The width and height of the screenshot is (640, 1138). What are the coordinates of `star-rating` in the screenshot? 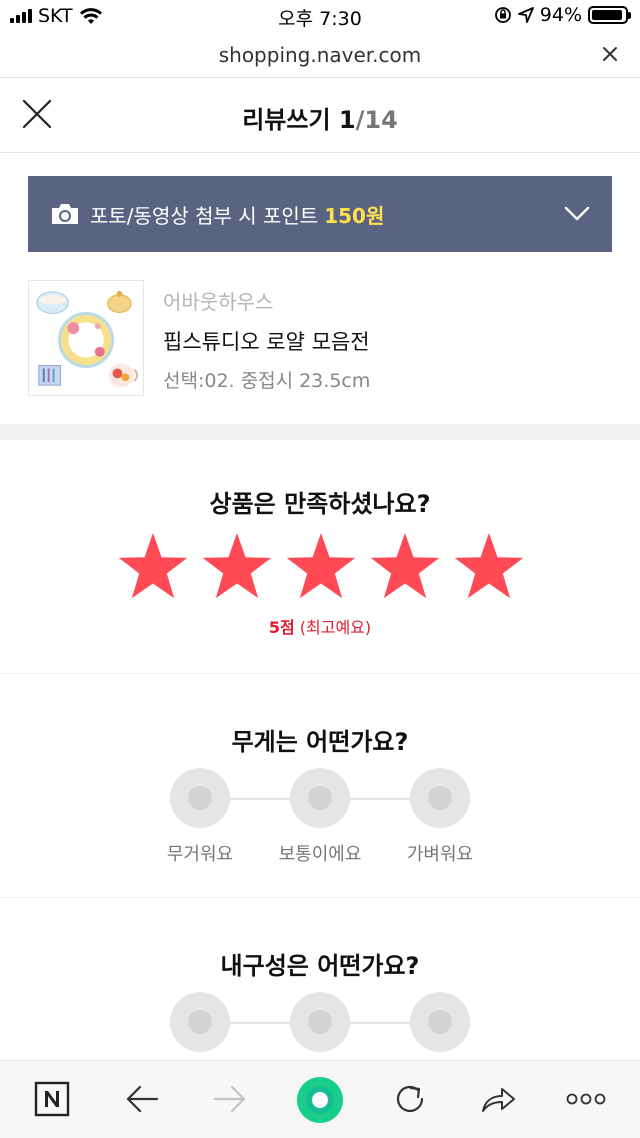 It's located at (321, 569).